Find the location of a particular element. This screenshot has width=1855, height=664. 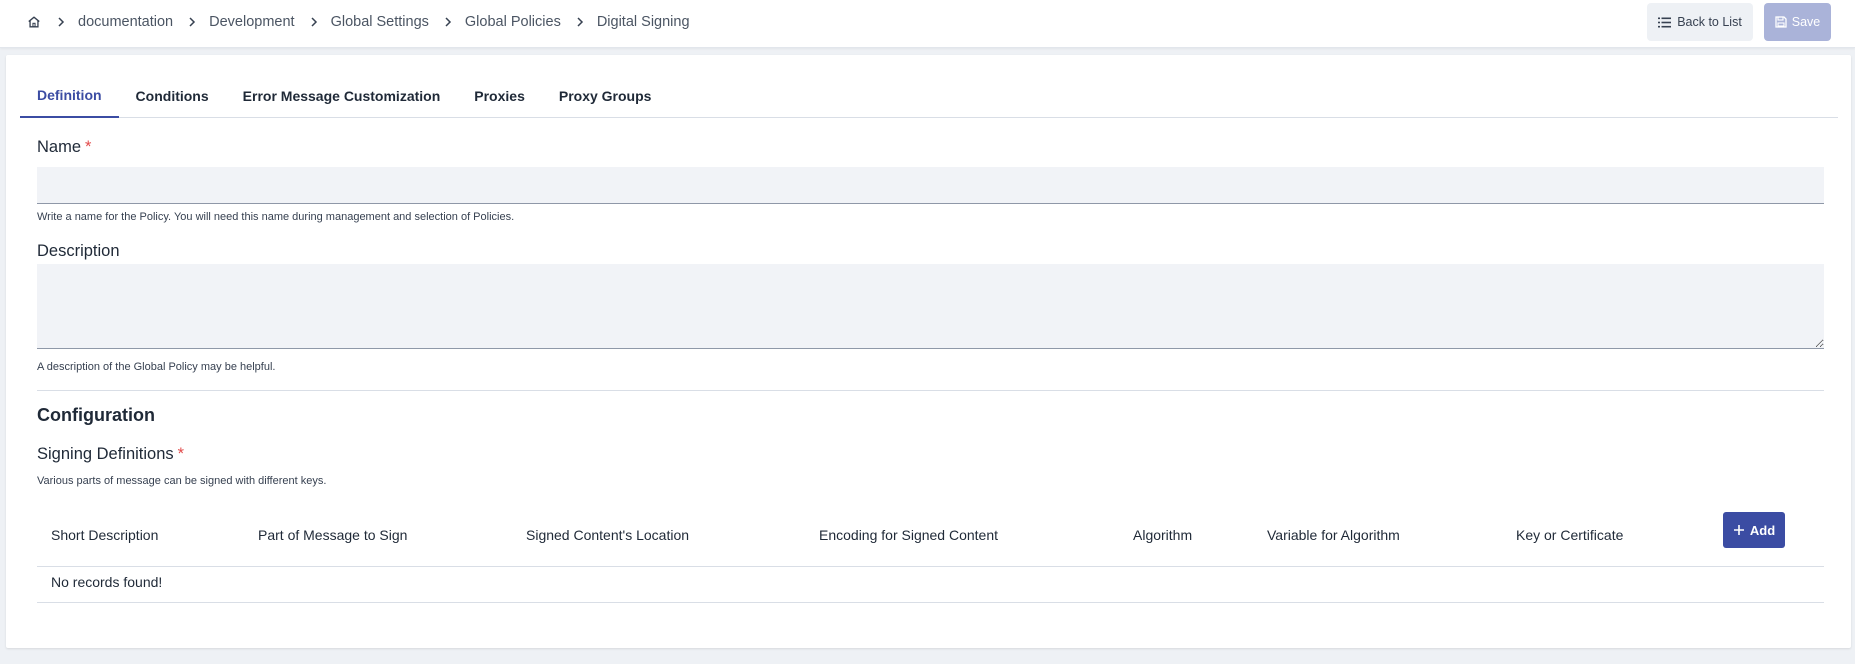

column-header-part-of-message: Part of Message to Sign is located at coordinates (333, 535).